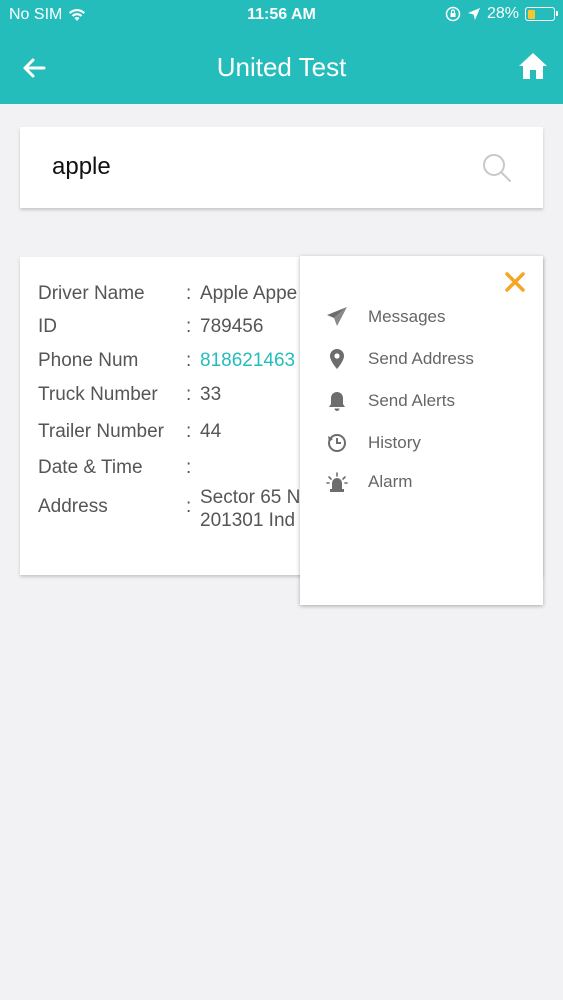 The height and width of the screenshot is (1000, 563). I want to click on search-button, so click(497, 168).